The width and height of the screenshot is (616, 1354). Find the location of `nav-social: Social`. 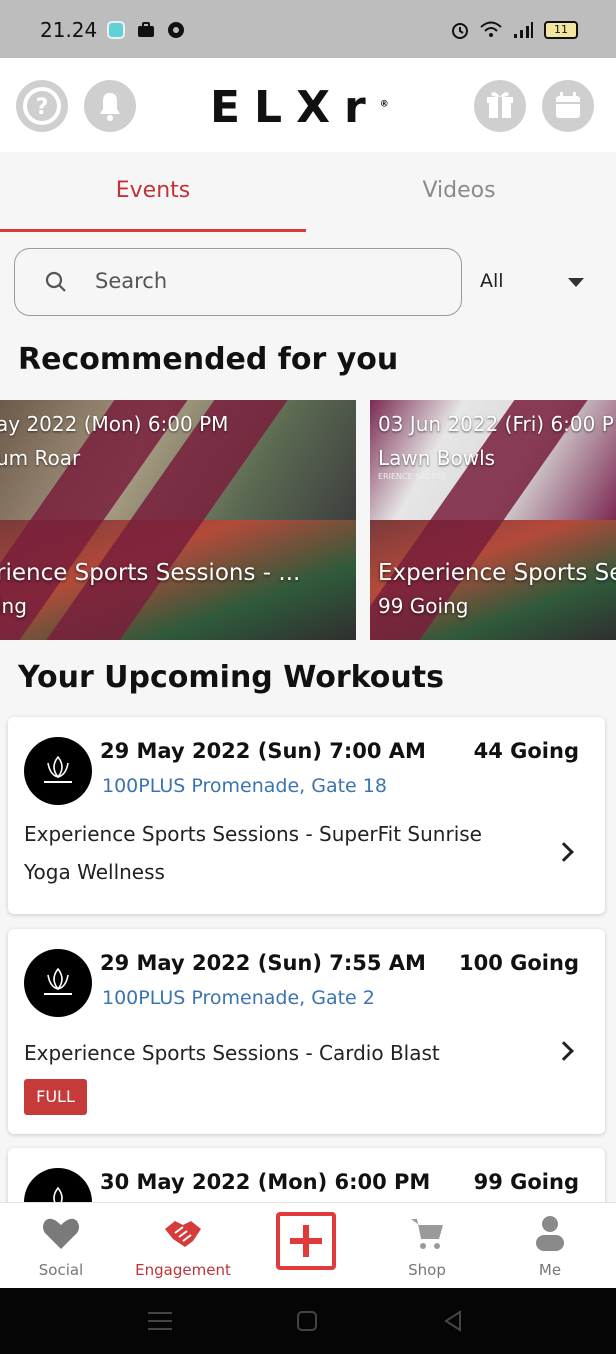

nav-social: Social is located at coordinates (61, 1246).